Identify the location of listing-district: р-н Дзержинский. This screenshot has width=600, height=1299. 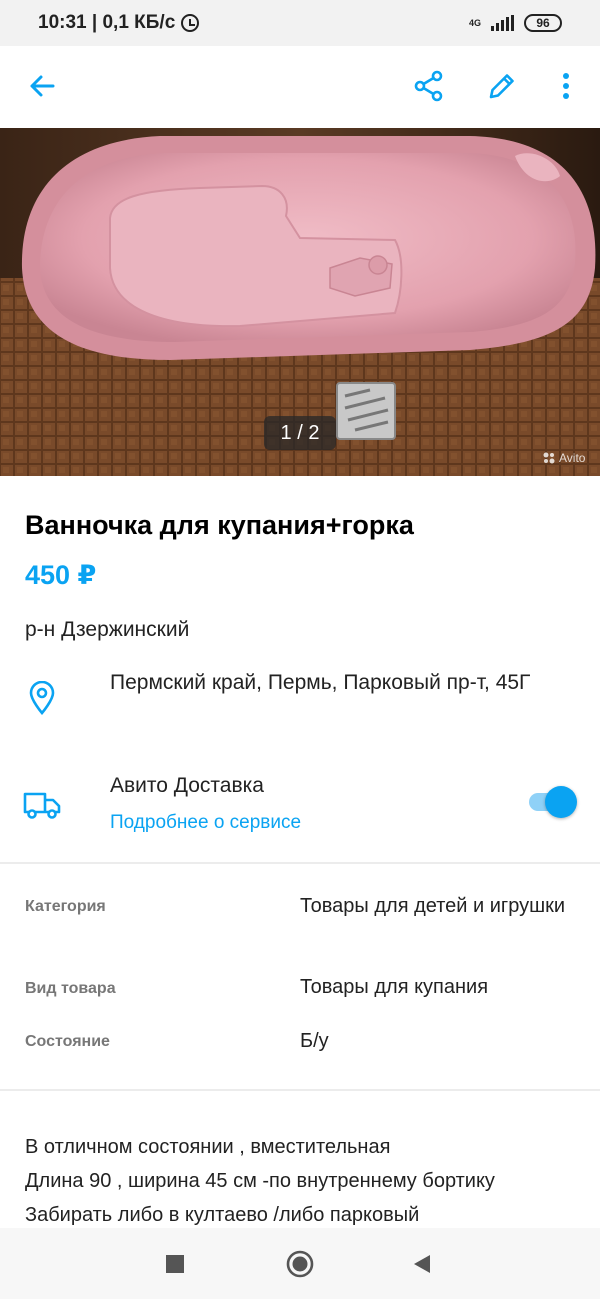
(107, 629).